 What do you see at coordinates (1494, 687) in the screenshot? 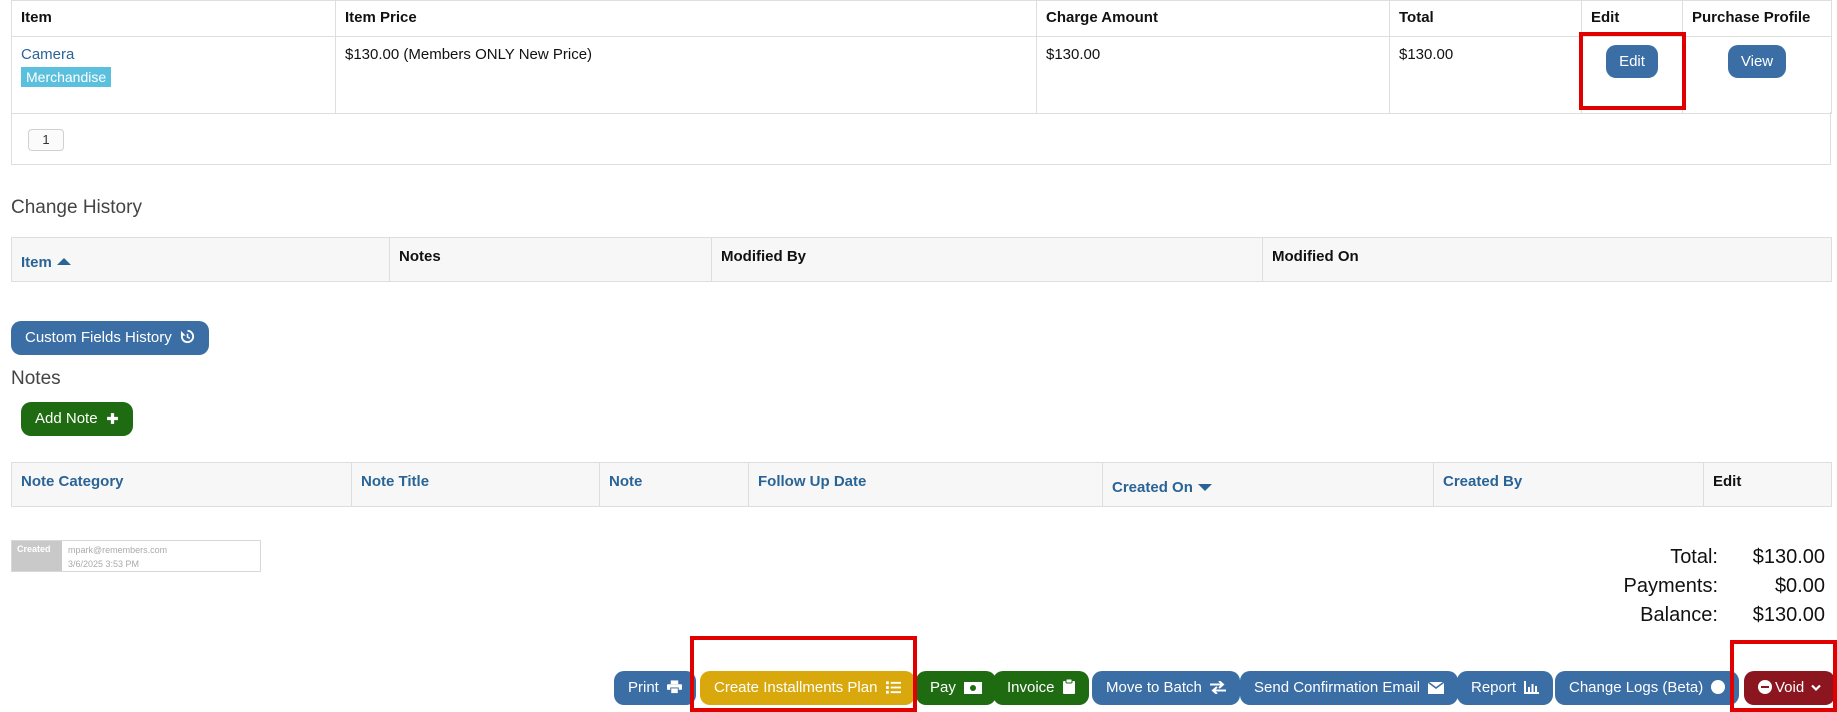
I see `report-label: Report` at bounding box center [1494, 687].